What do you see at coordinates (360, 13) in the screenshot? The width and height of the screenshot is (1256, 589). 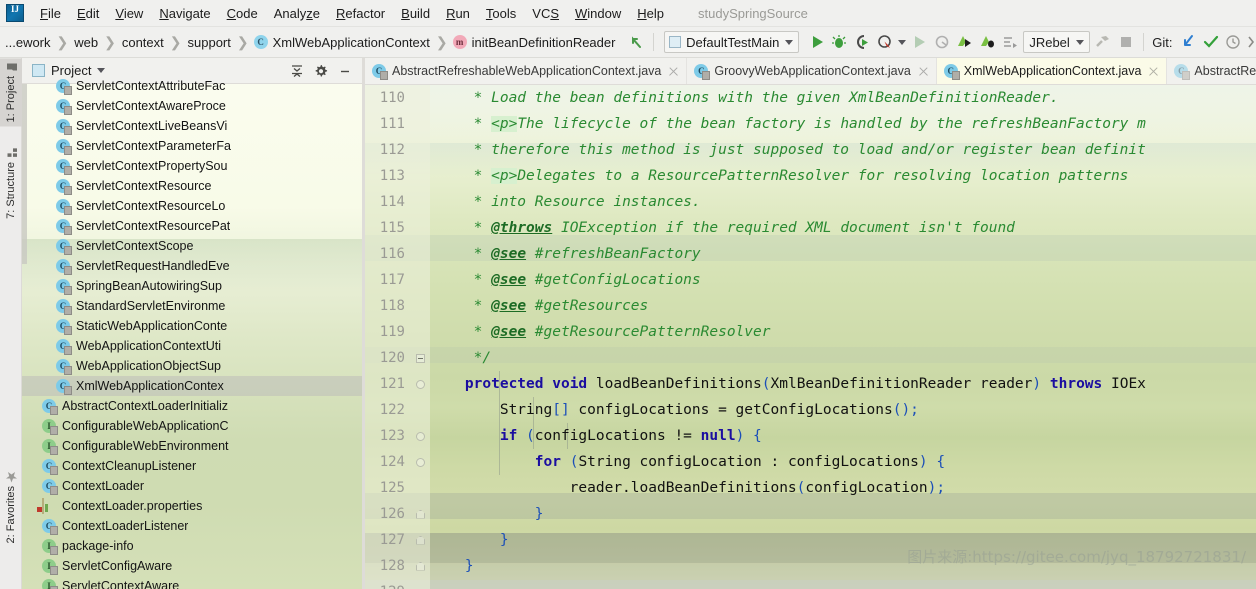 I see `menu-item-refactor: Refactor` at bounding box center [360, 13].